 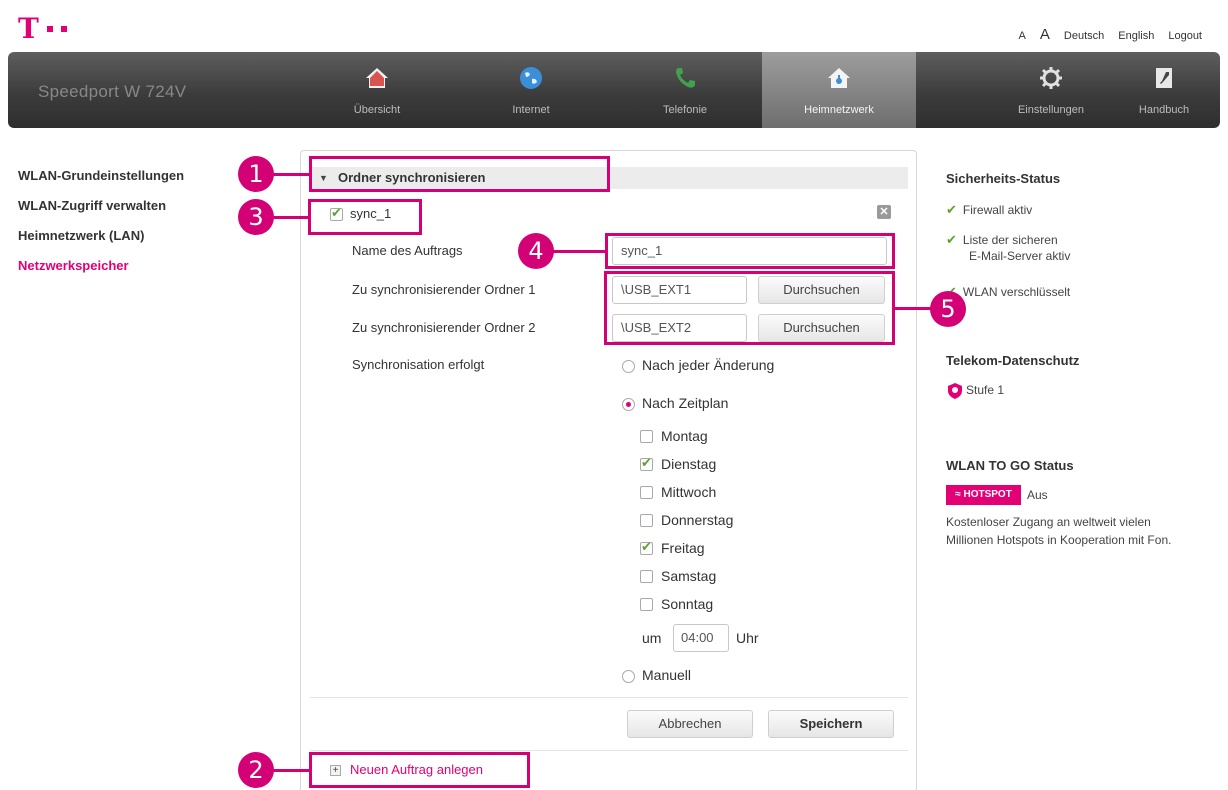 I want to click on cancel-button: Abbrechen, so click(x=690, y=724).